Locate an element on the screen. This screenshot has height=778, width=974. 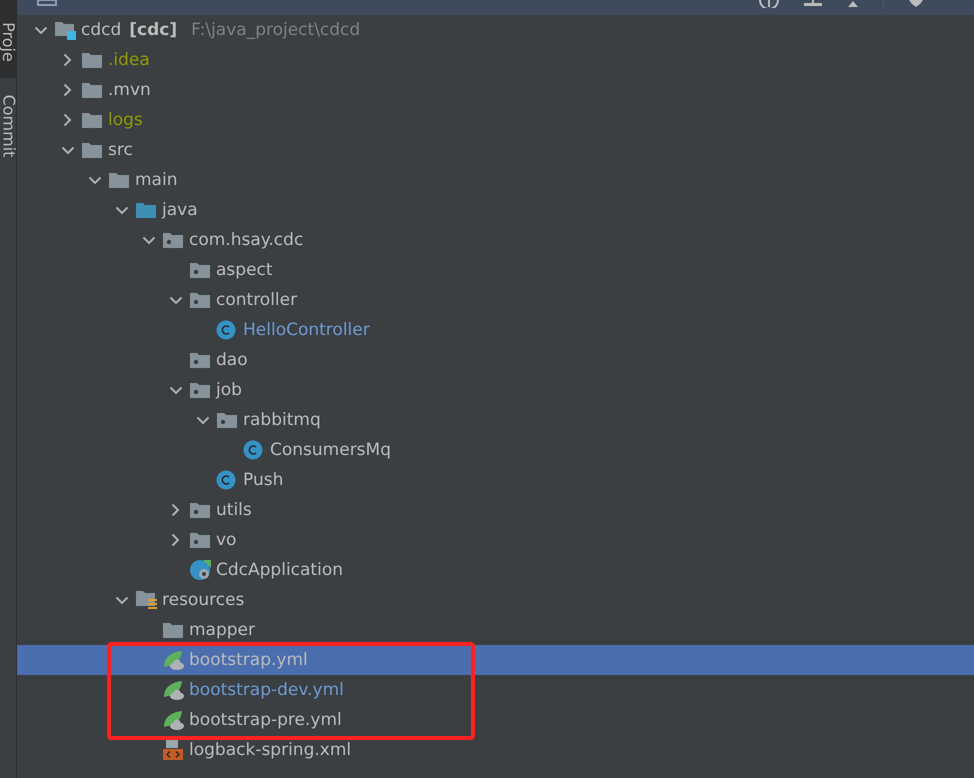
item-label: HelloController is located at coordinates (306, 330).